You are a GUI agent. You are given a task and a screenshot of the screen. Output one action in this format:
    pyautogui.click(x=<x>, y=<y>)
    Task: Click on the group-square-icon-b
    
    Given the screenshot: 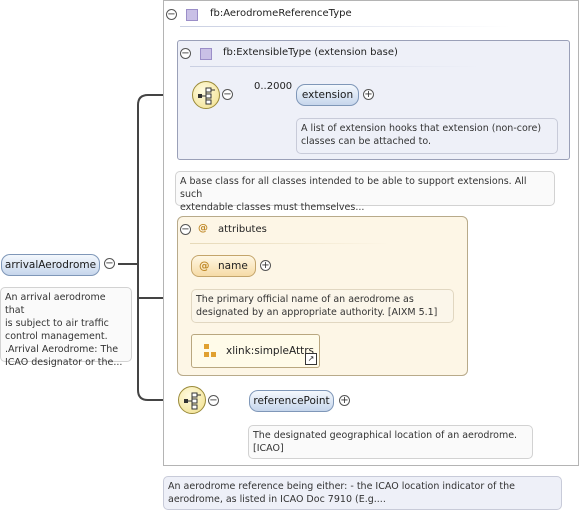 What is the action you would take?
    pyautogui.click(x=206, y=354)
    